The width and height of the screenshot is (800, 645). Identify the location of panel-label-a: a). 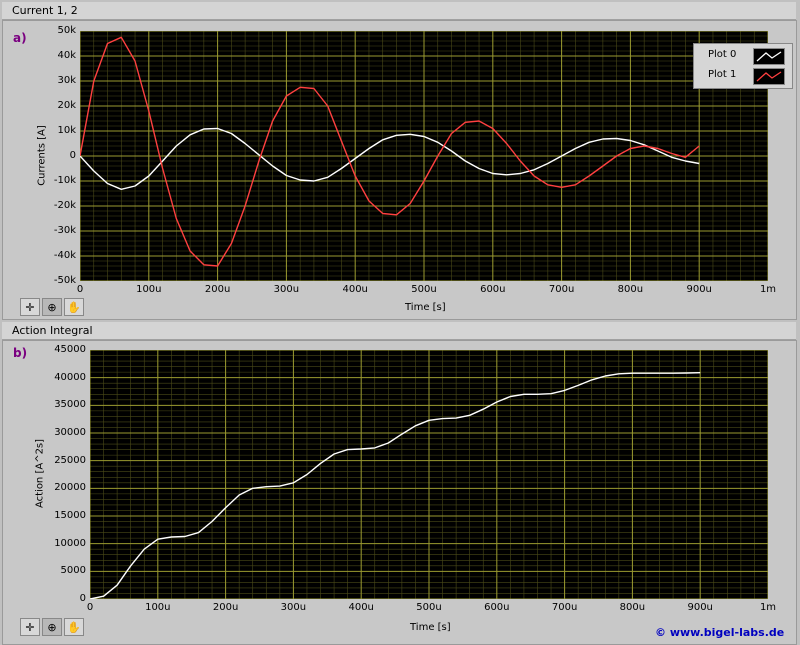
(20, 38).